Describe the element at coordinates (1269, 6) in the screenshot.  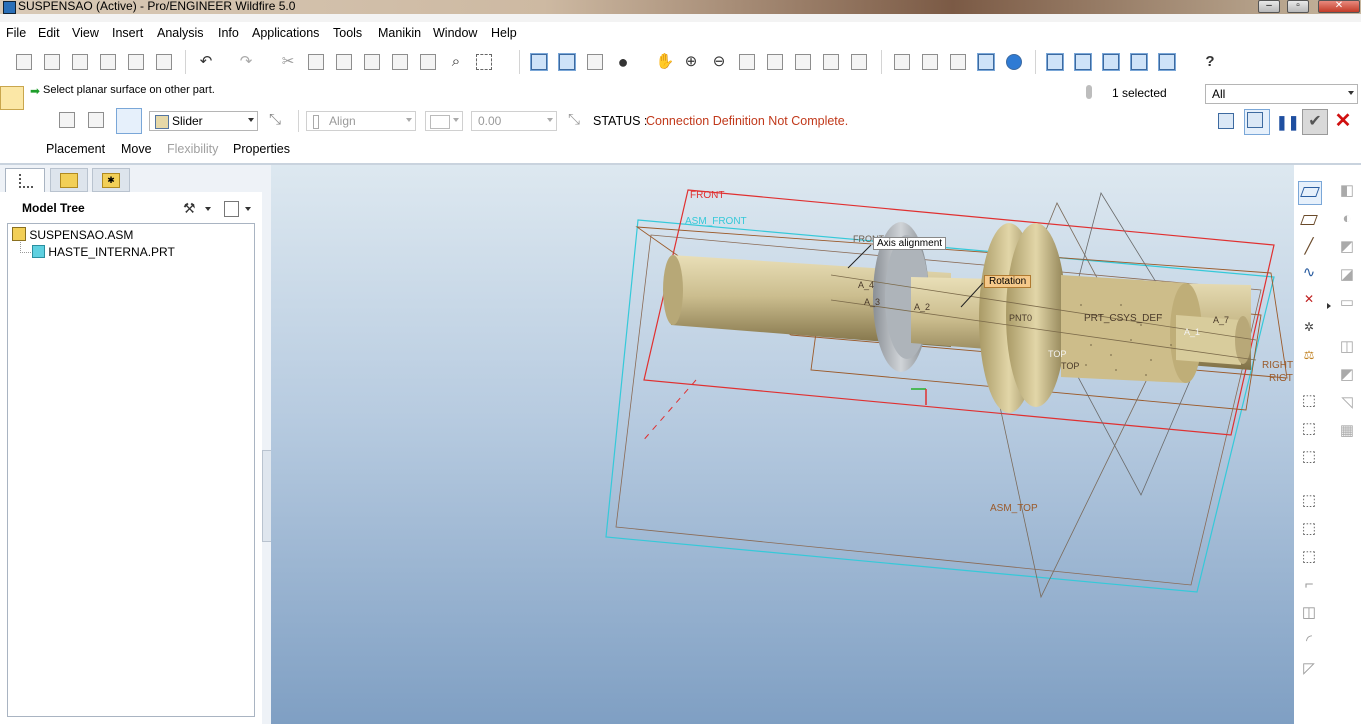
I see `minimize-button: –` at that location.